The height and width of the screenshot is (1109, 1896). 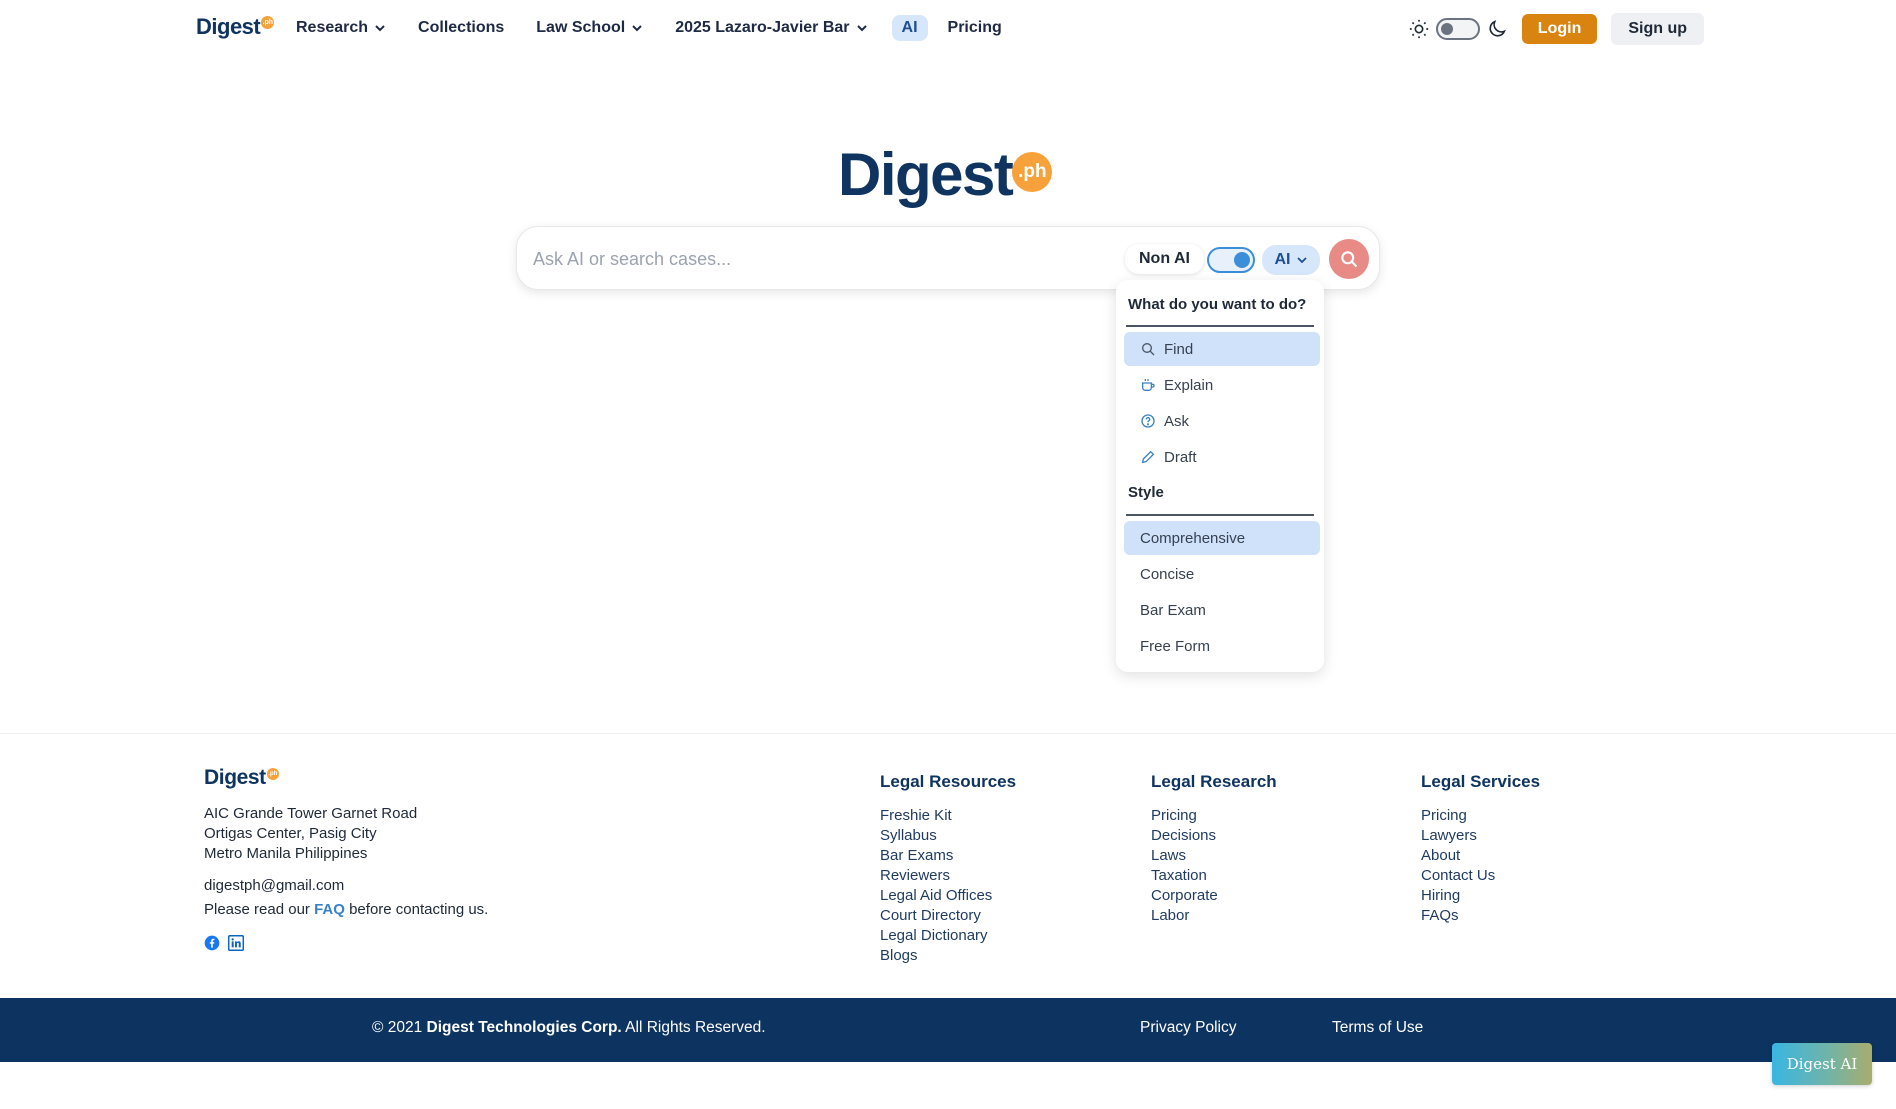 What do you see at coordinates (272, 774) in the screenshot?
I see `footer-ph-badge: .ph` at bounding box center [272, 774].